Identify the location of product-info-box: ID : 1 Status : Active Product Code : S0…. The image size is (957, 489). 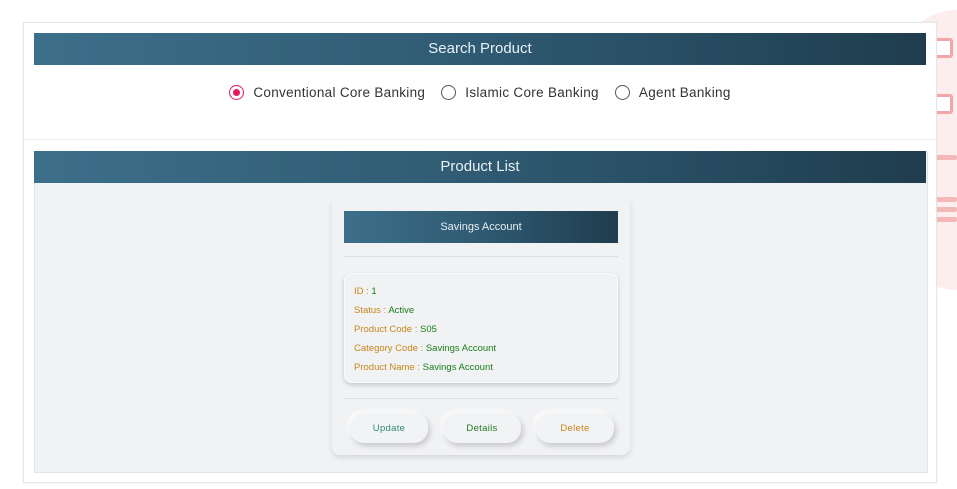
(481, 328).